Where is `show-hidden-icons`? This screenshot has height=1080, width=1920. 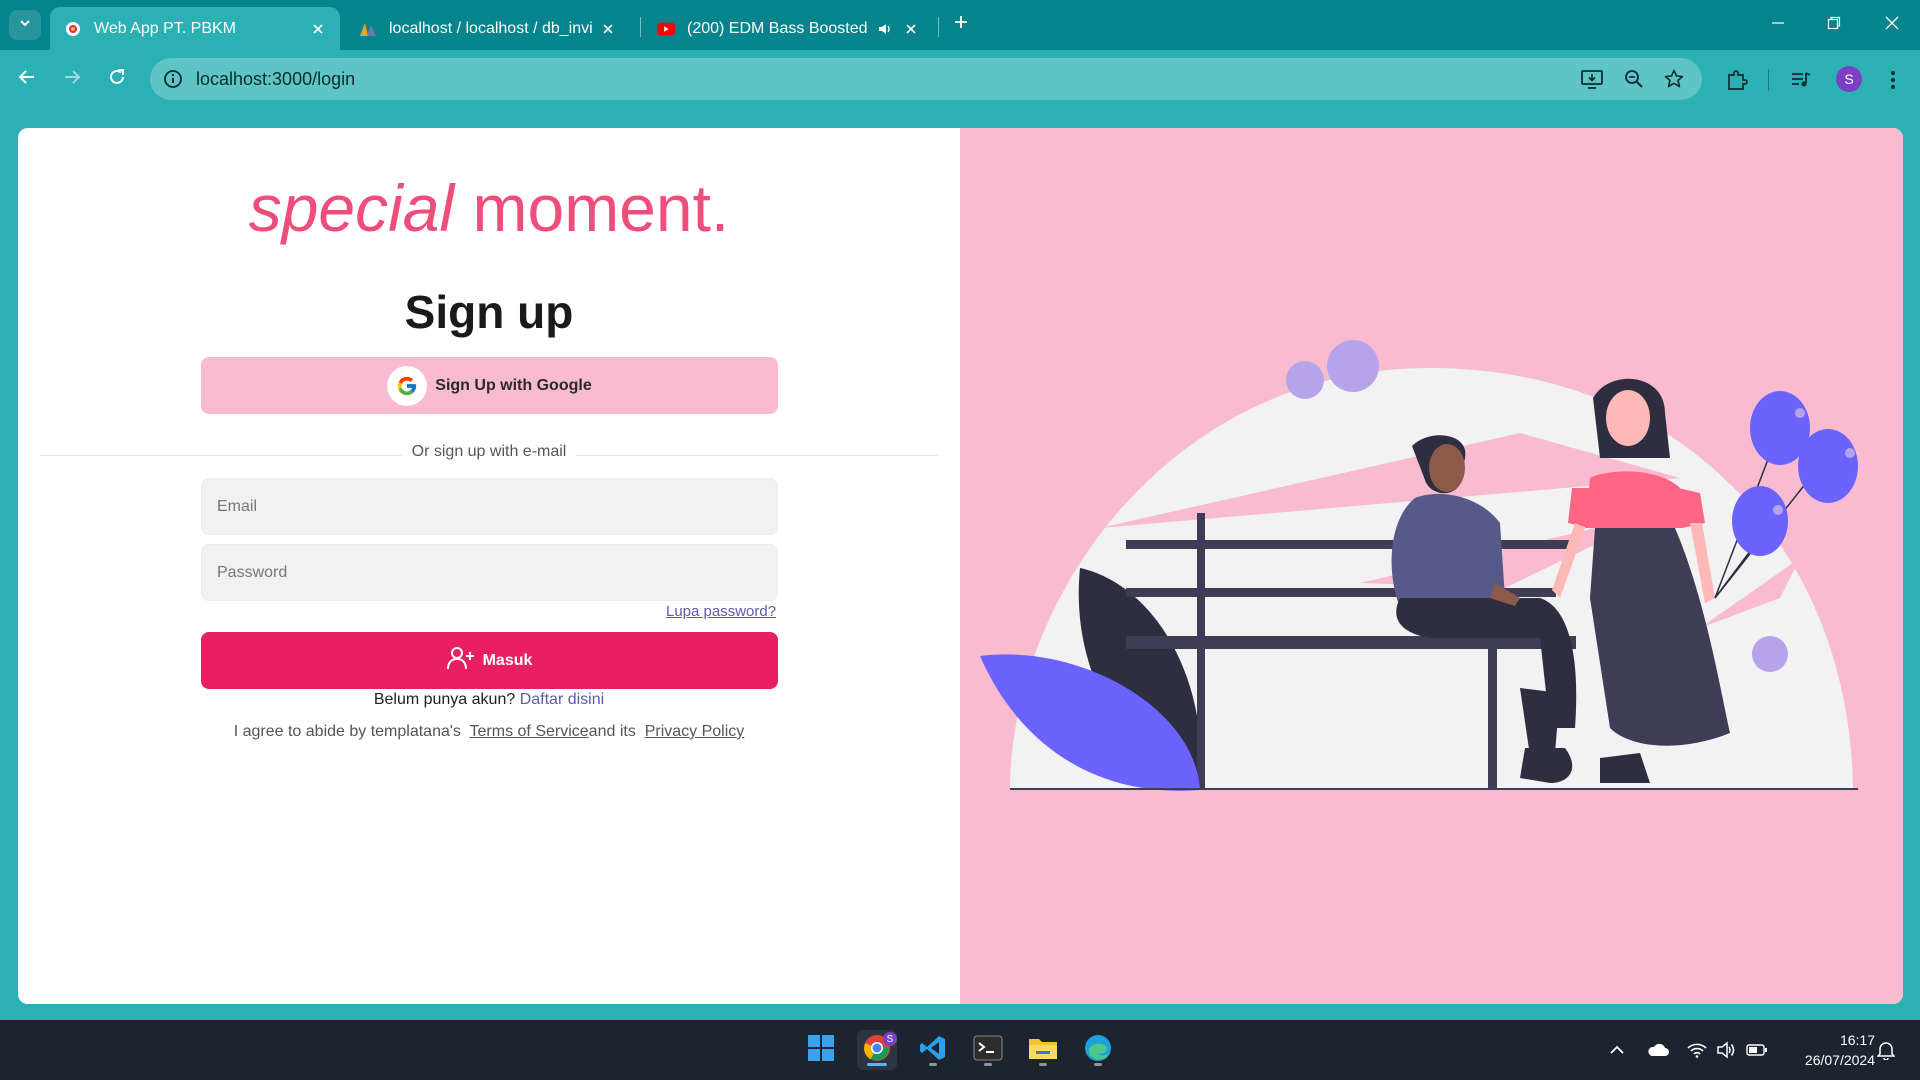
show-hidden-icons is located at coordinates (1617, 1050).